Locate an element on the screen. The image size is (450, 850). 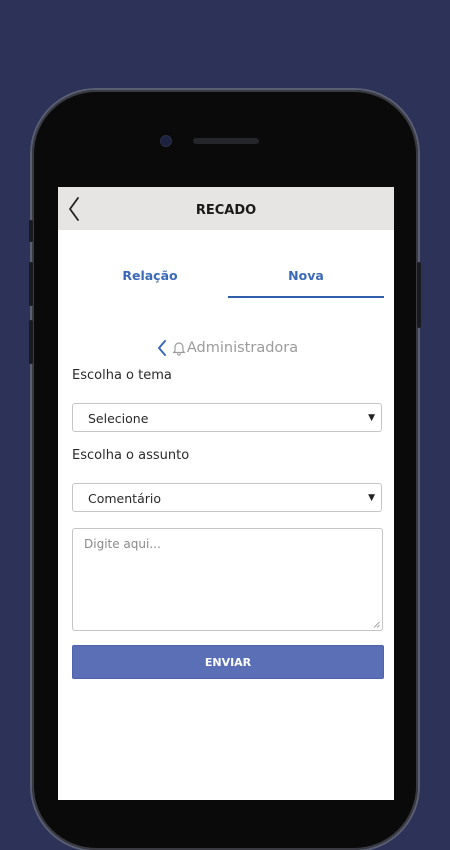
recipient-back-button is located at coordinates (162, 348).